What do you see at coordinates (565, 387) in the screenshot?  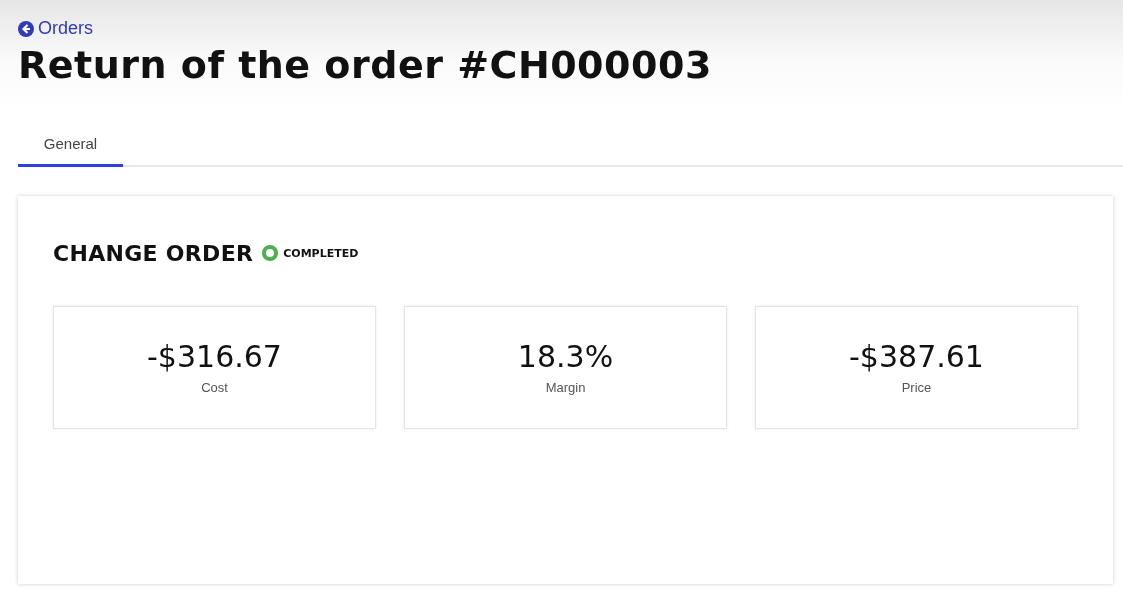 I see `metric-label: Margin` at bounding box center [565, 387].